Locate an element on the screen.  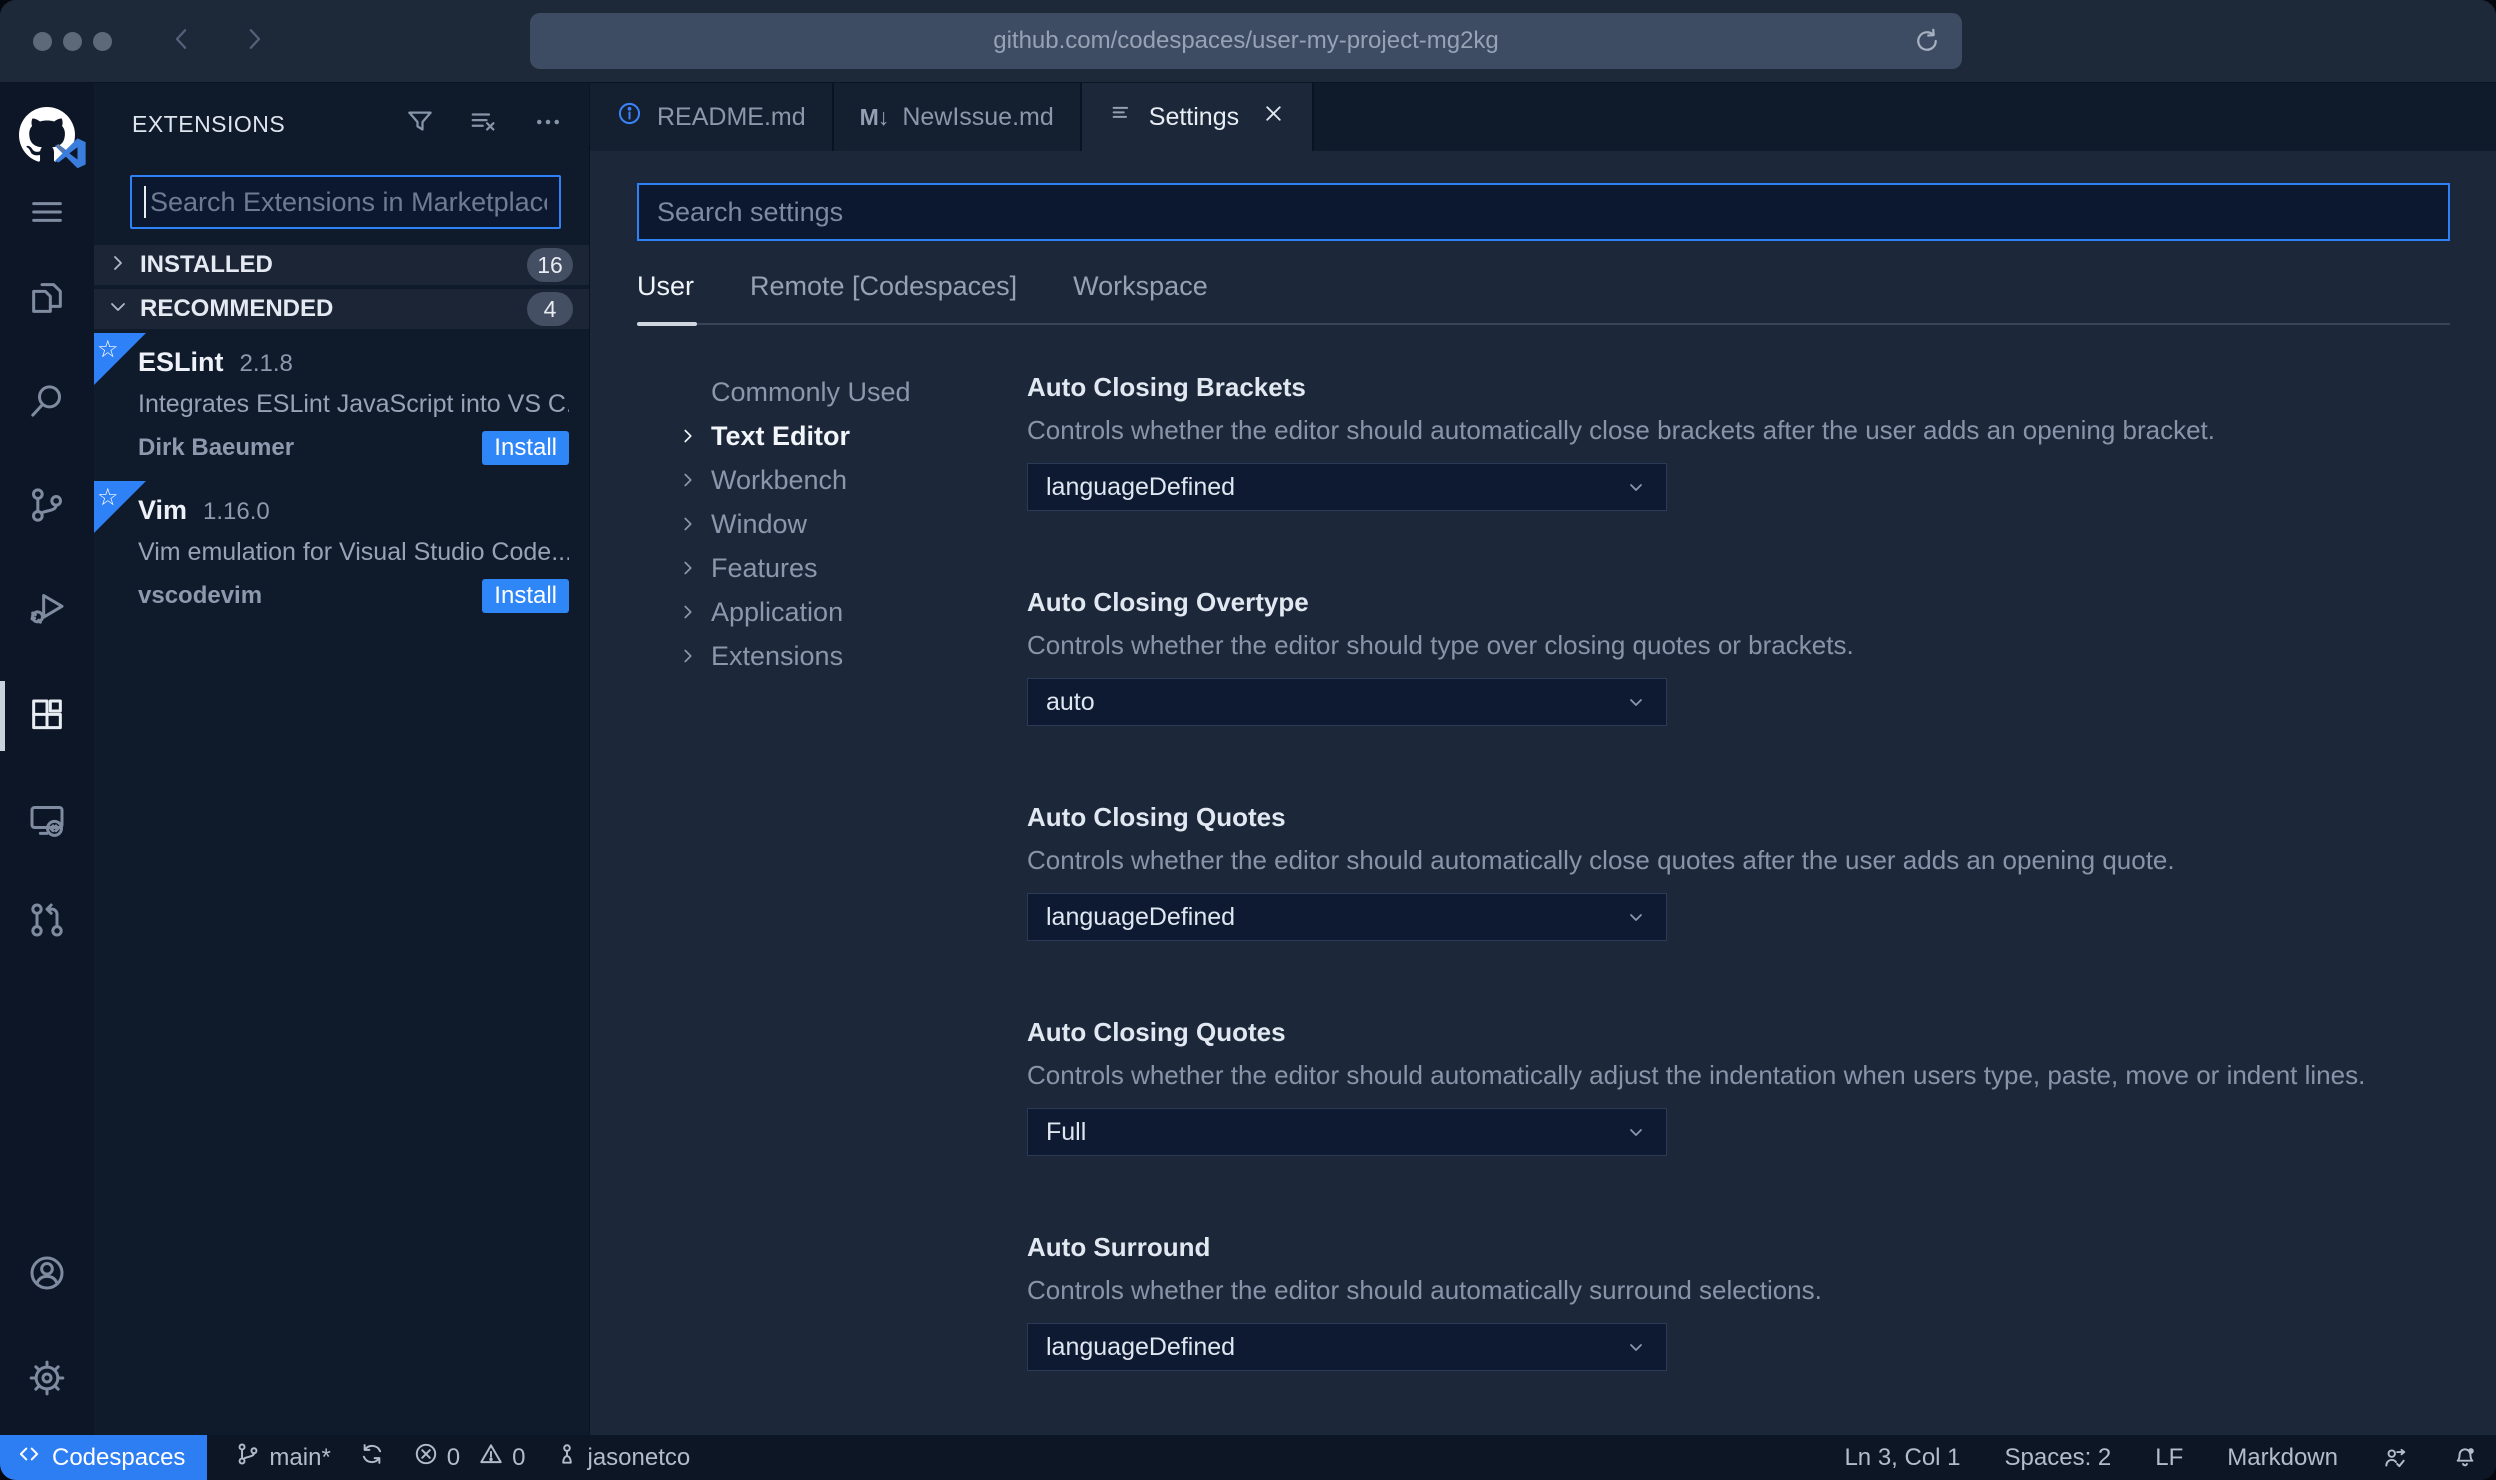
warning-icon is located at coordinates (491, 1457).